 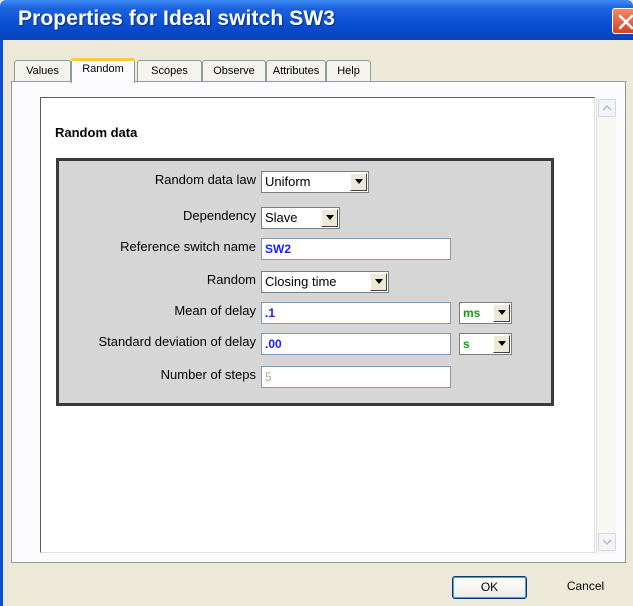 I want to click on number-of-steps-input: 5, so click(x=356, y=377).